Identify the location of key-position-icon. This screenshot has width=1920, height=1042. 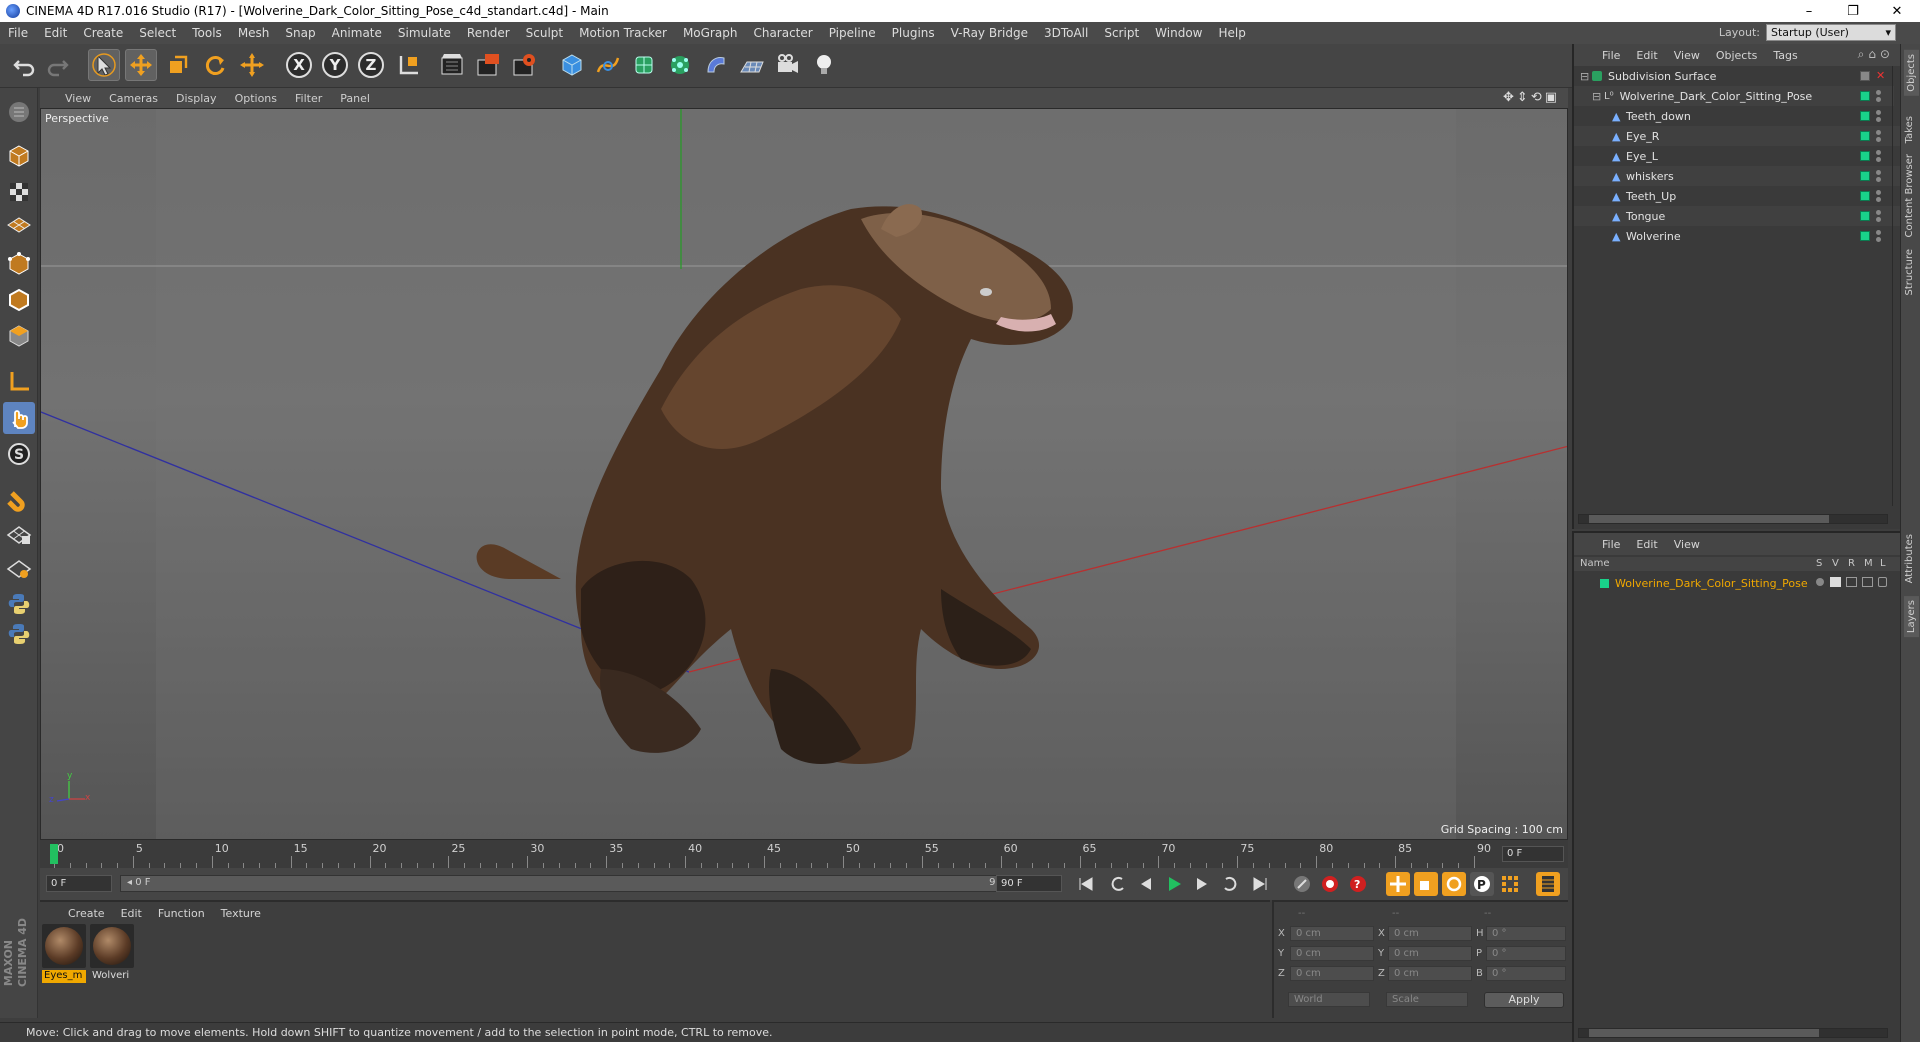
(1398, 884).